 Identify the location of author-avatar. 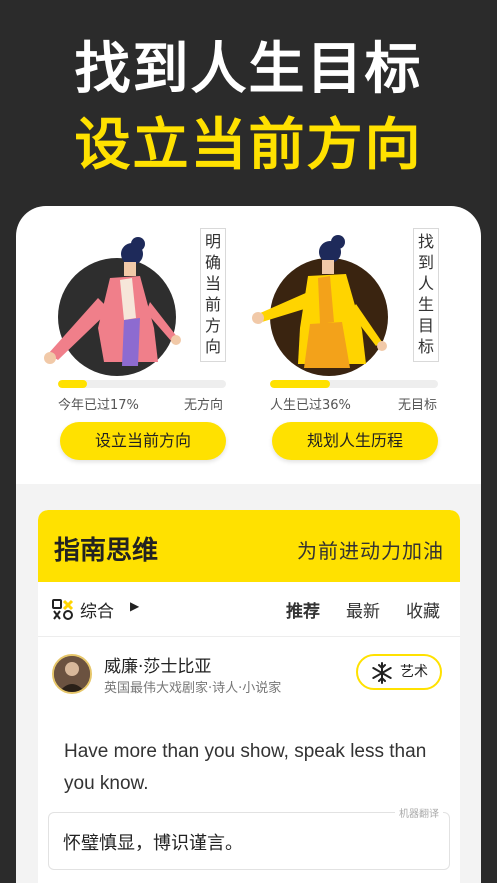
(72, 674).